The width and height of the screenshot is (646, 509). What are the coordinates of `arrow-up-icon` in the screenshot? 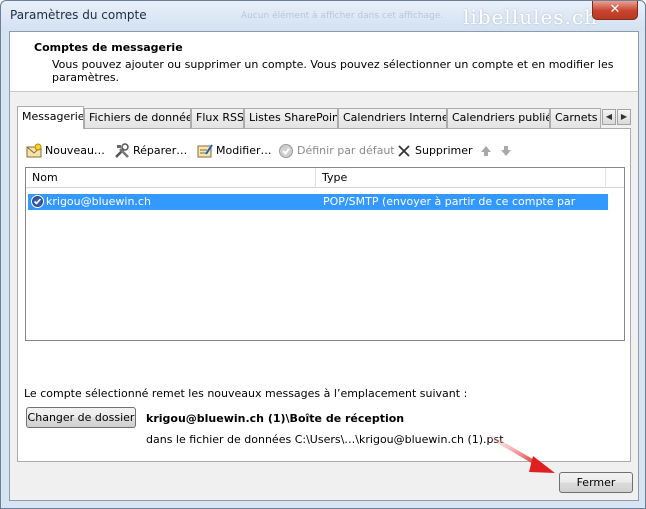 It's located at (486, 151).